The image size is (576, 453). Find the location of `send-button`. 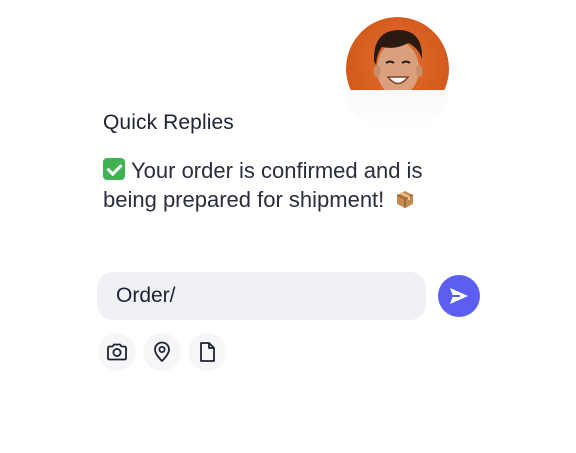

send-button is located at coordinates (459, 296).